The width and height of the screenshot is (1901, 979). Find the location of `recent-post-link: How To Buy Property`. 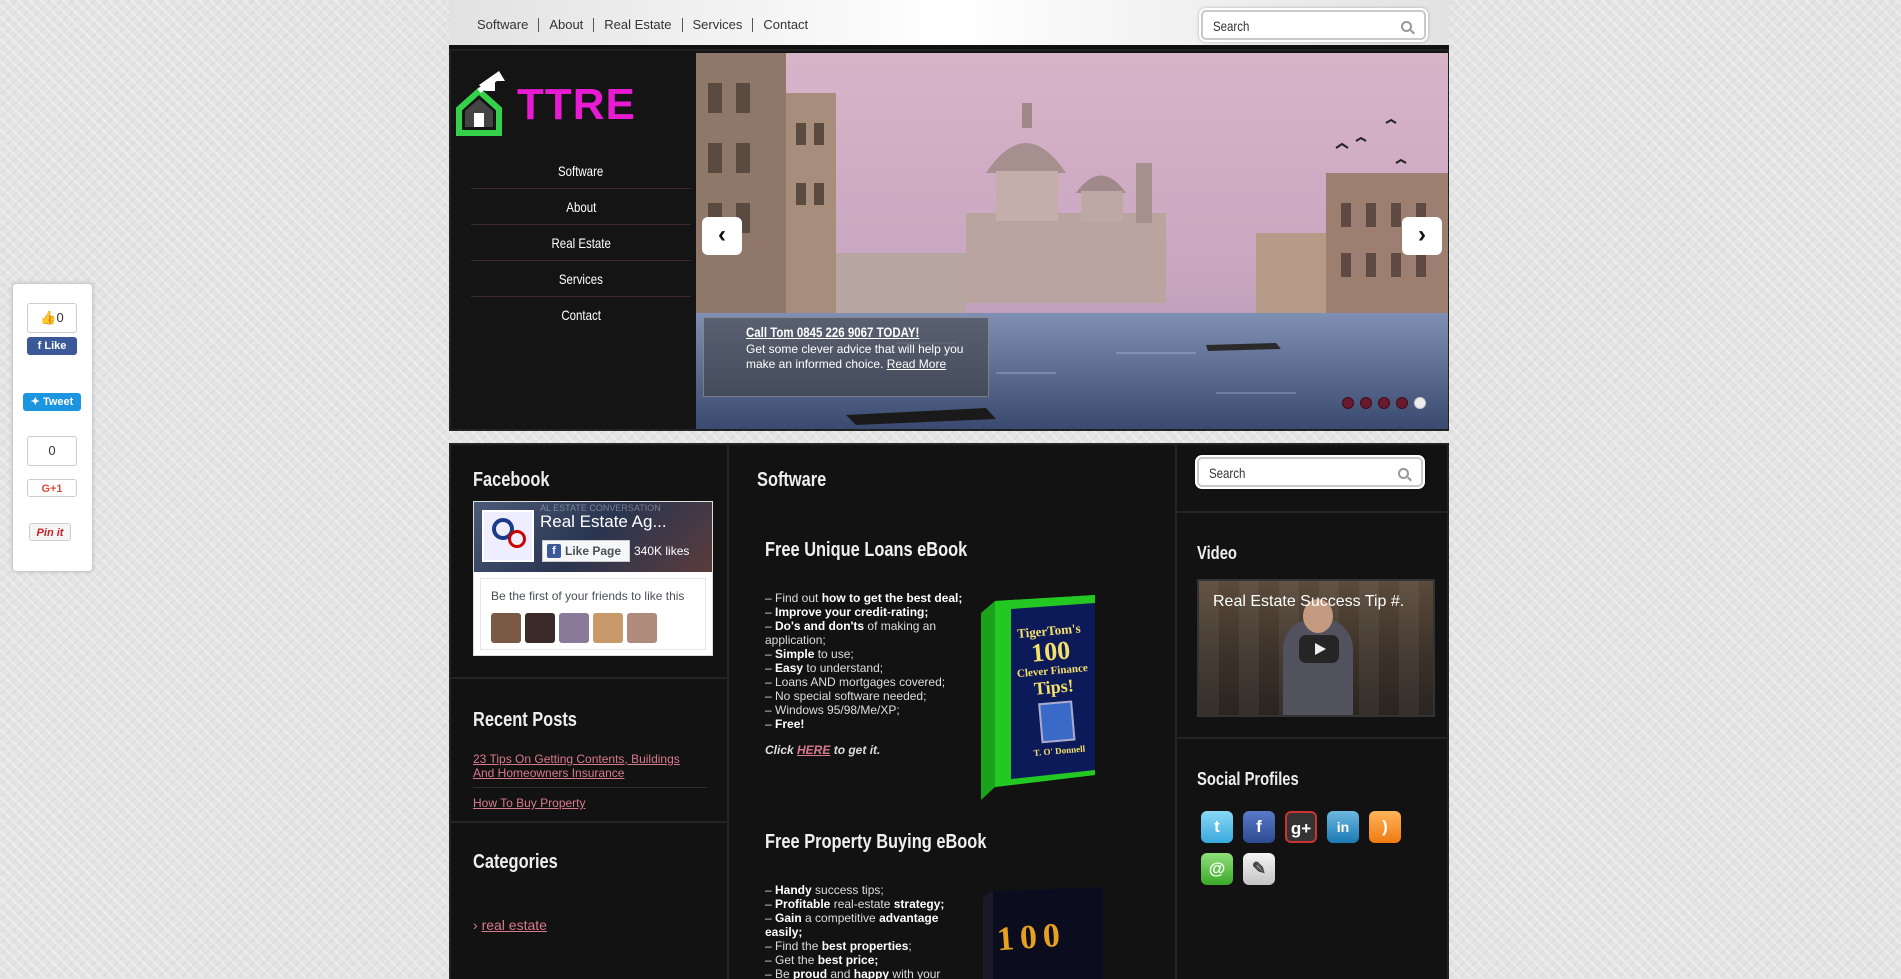

recent-post-link: How To Buy Property is located at coordinates (529, 803).